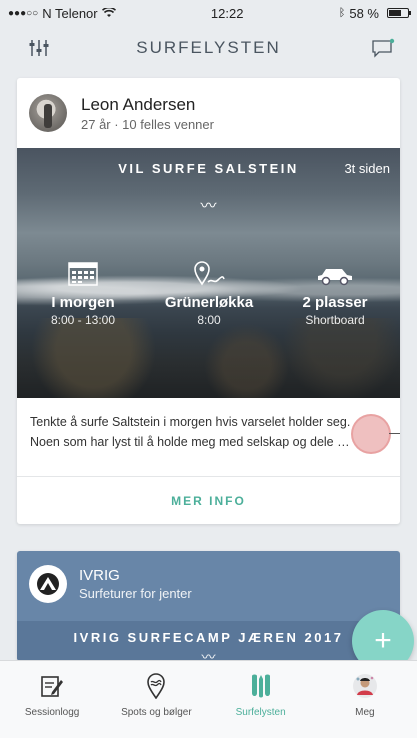  What do you see at coordinates (394, 433) in the screenshot?
I see `touch-indicator-line` at bounding box center [394, 433].